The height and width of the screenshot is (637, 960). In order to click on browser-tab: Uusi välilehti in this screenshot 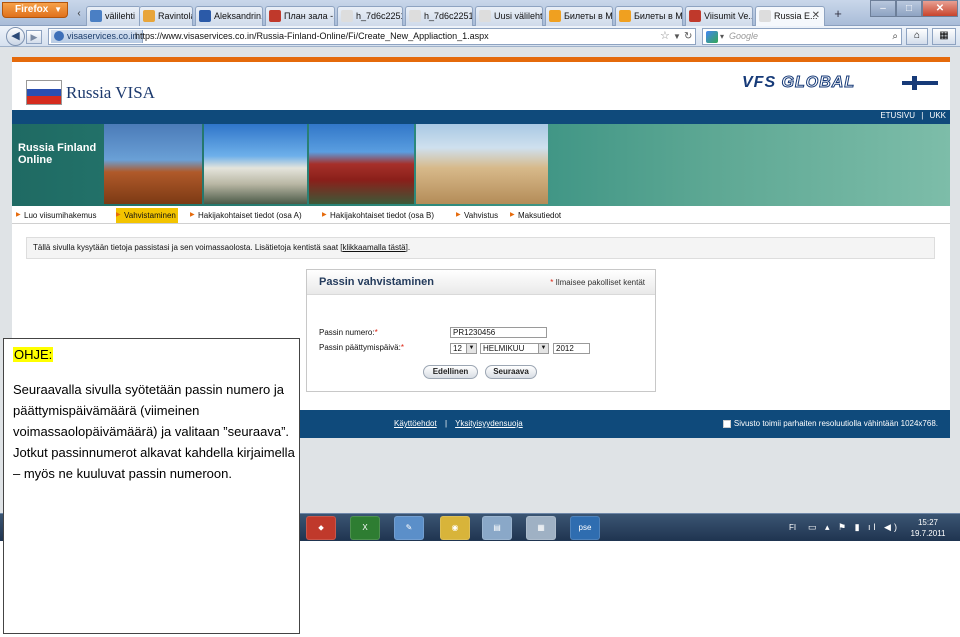, I will do `click(509, 16)`.